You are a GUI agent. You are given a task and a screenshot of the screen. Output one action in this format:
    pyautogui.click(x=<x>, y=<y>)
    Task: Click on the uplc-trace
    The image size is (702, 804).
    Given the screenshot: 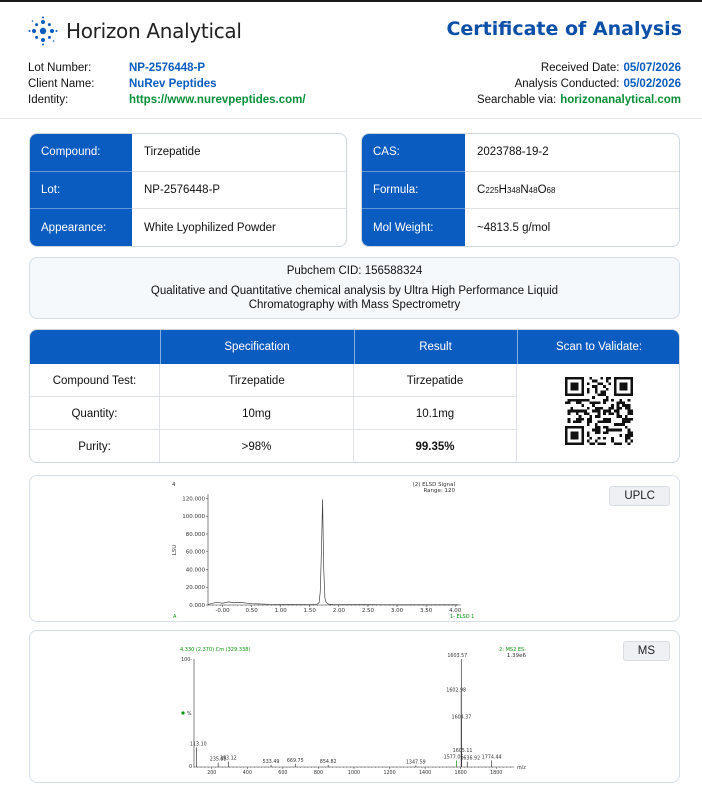 What is the action you would take?
    pyautogui.click(x=333, y=552)
    